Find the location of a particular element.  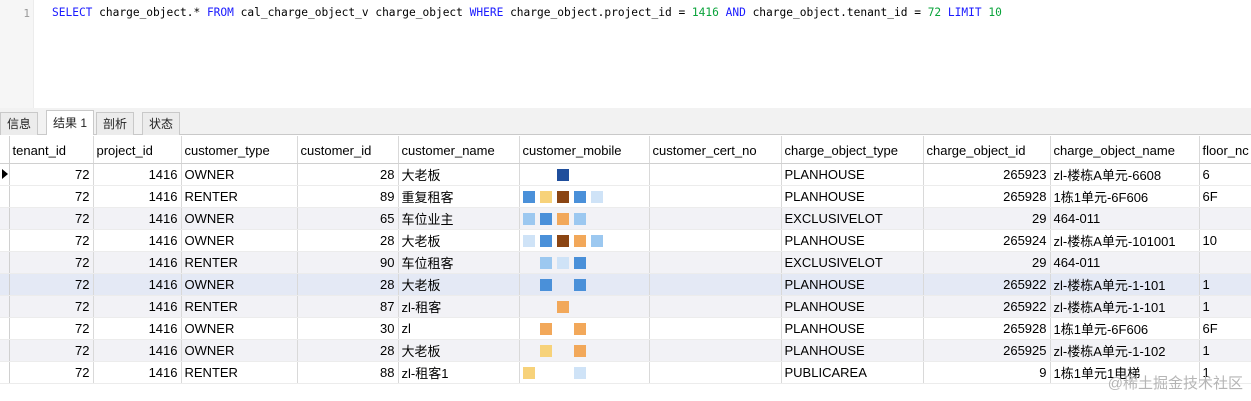

column-header-charge-object-id: charge_object_id is located at coordinates (987, 150).